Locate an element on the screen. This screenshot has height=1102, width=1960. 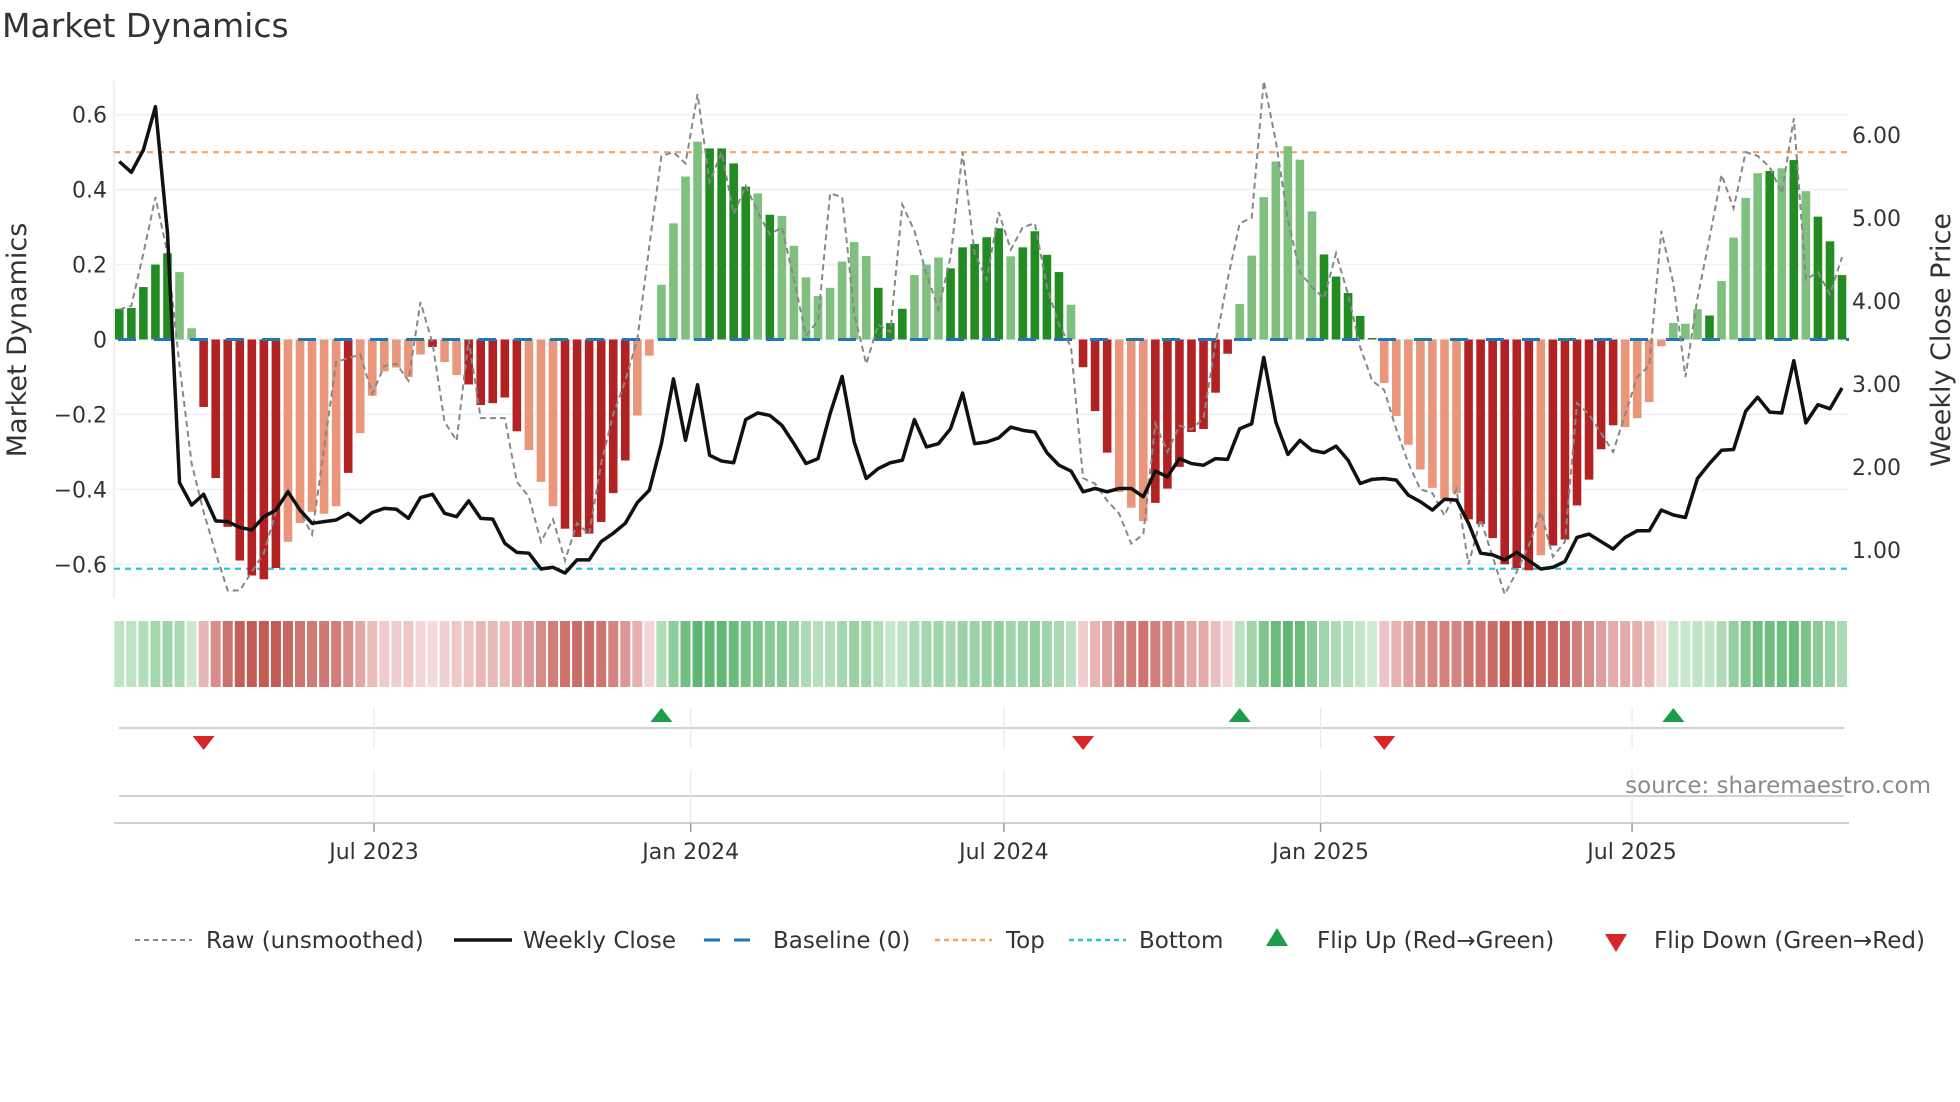
y-tick-label: 0 is located at coordinates (100, 341).